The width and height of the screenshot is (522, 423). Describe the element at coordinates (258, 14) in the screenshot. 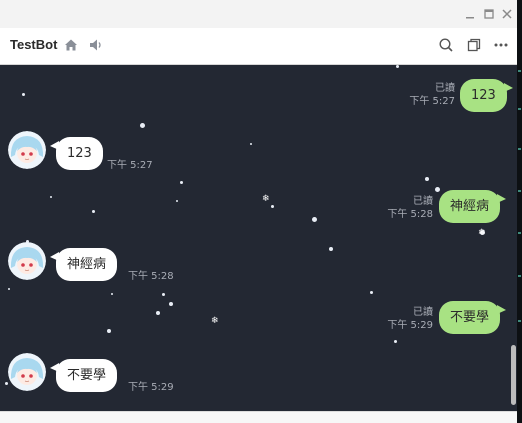

I see `window-titlebar` at that location.